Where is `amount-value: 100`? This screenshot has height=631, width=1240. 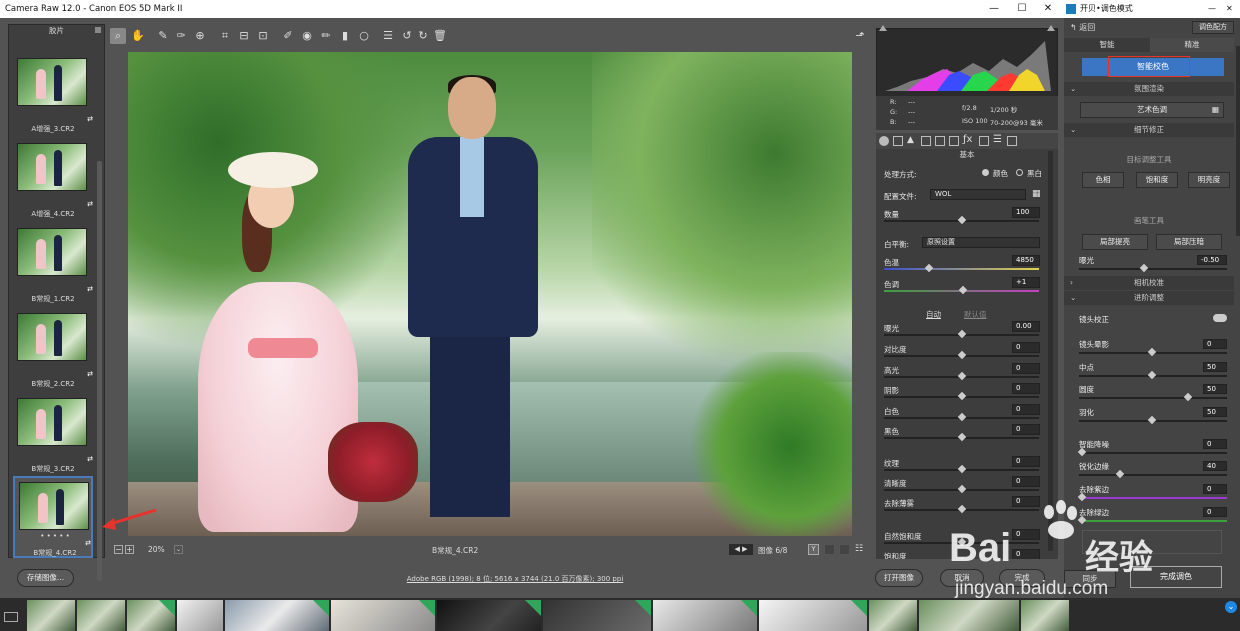
amount-value: 100 is located at coordinates (1026, 212).